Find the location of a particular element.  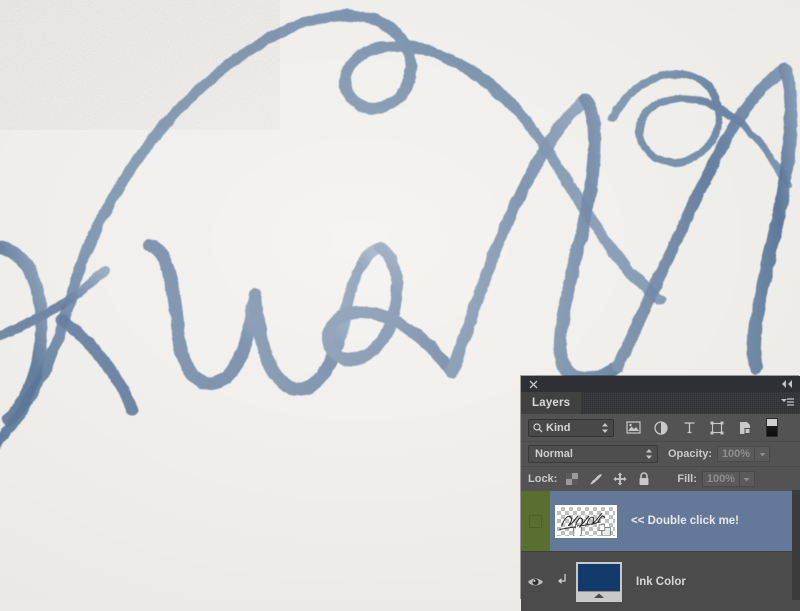

lock-label: Lock: is located at coordinates (542, 479).